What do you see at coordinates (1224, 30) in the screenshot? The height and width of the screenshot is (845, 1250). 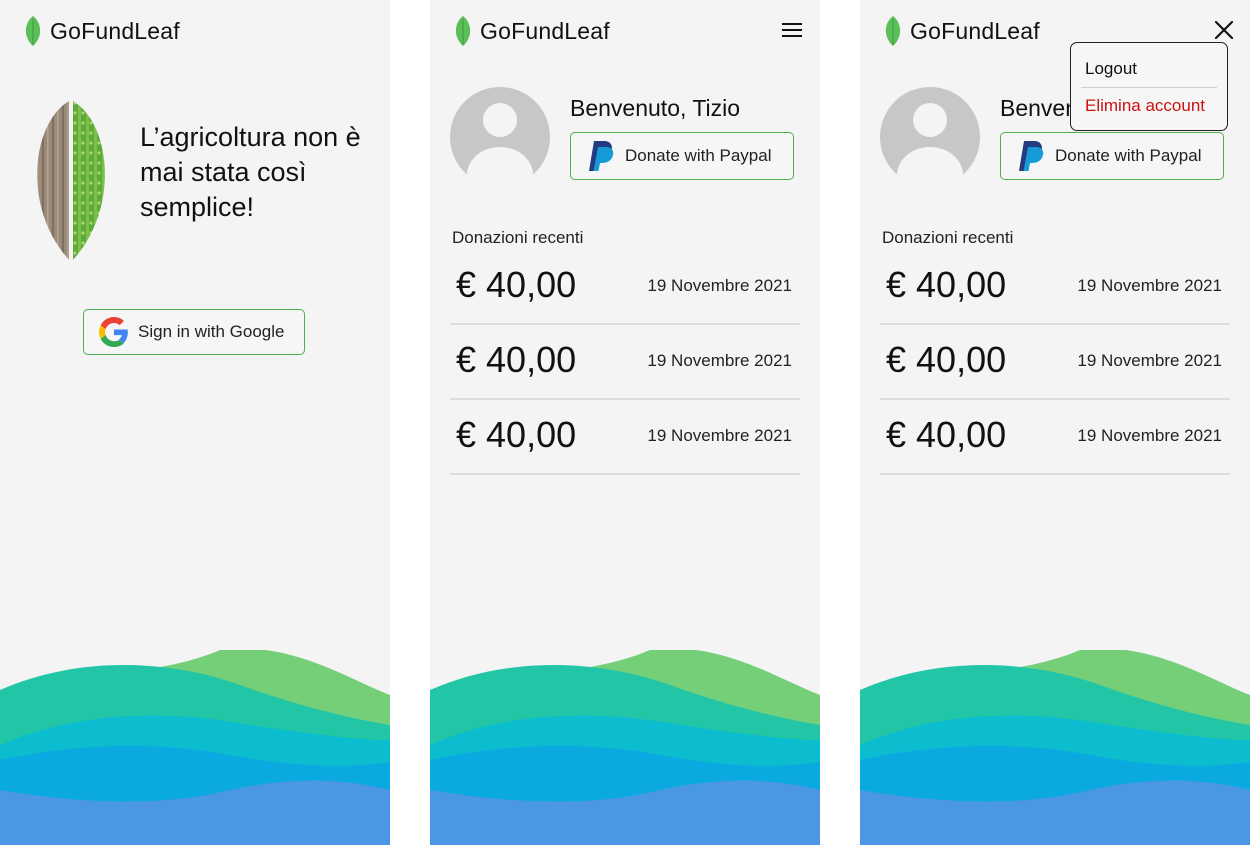 I see `close-icon` at bounding box center [1224, 30].